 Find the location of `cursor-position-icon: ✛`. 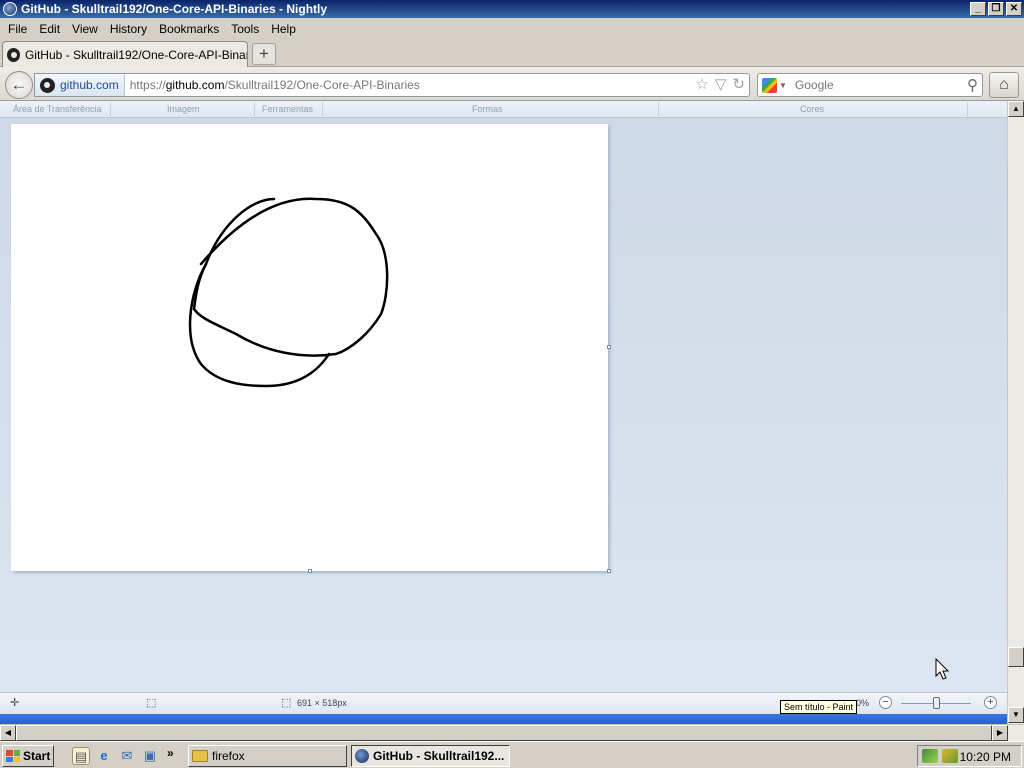

cursor-position-icon: ✛ is located at coordinates (15, 703).